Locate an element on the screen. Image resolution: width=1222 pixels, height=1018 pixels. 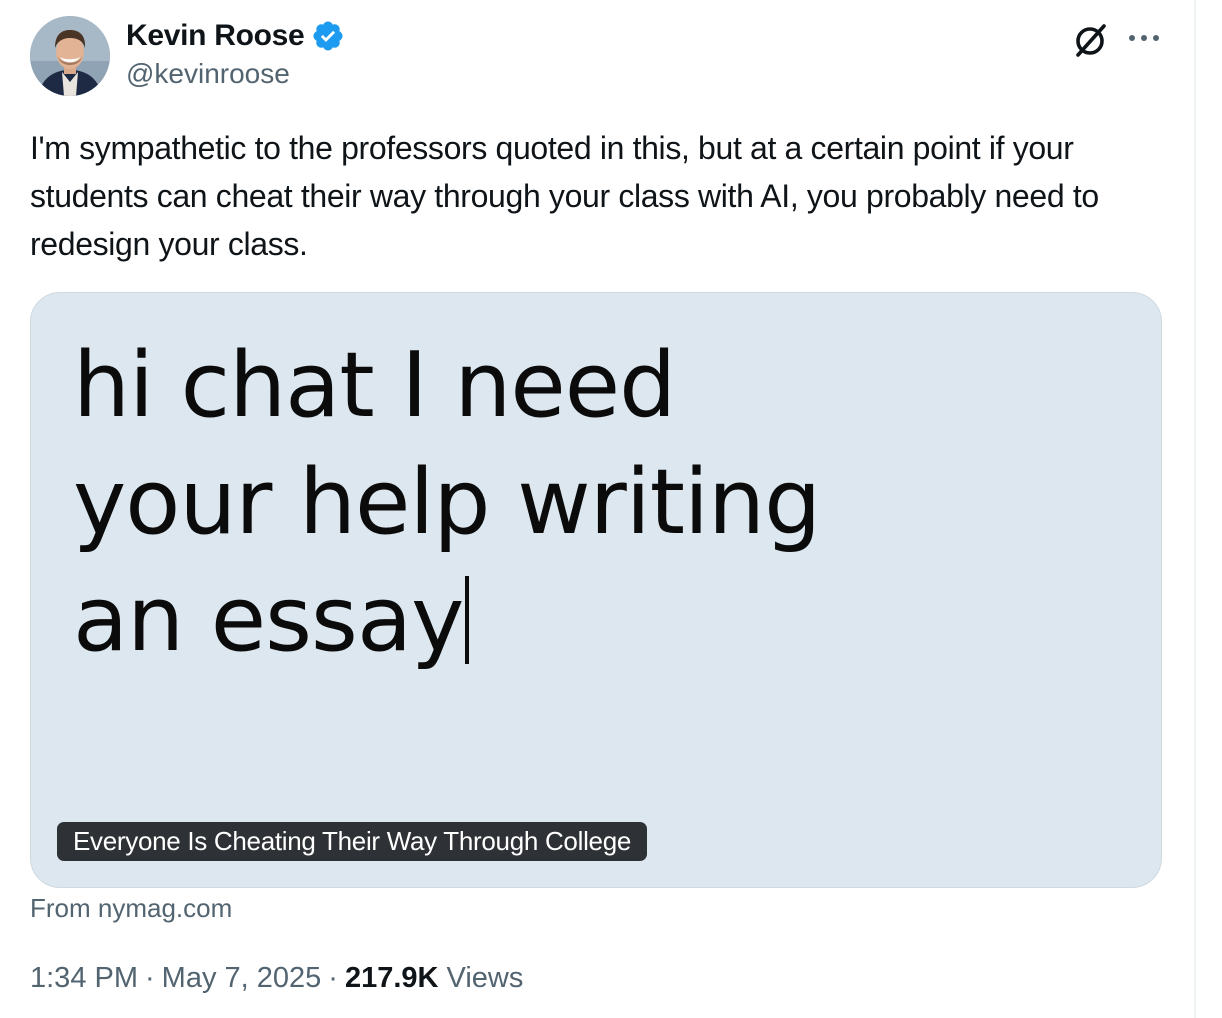
tweet-time: 1:34 PM is located at coordinates (84, 978).